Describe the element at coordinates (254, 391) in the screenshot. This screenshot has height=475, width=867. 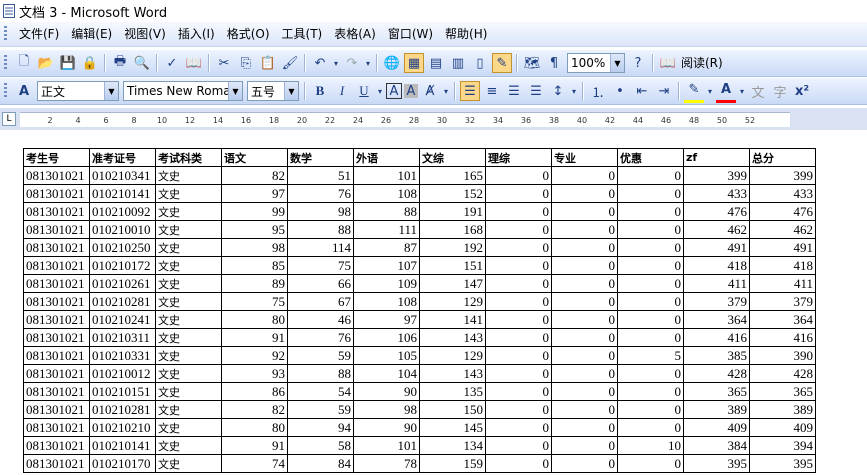
I see `table-cell: 86` at that location.